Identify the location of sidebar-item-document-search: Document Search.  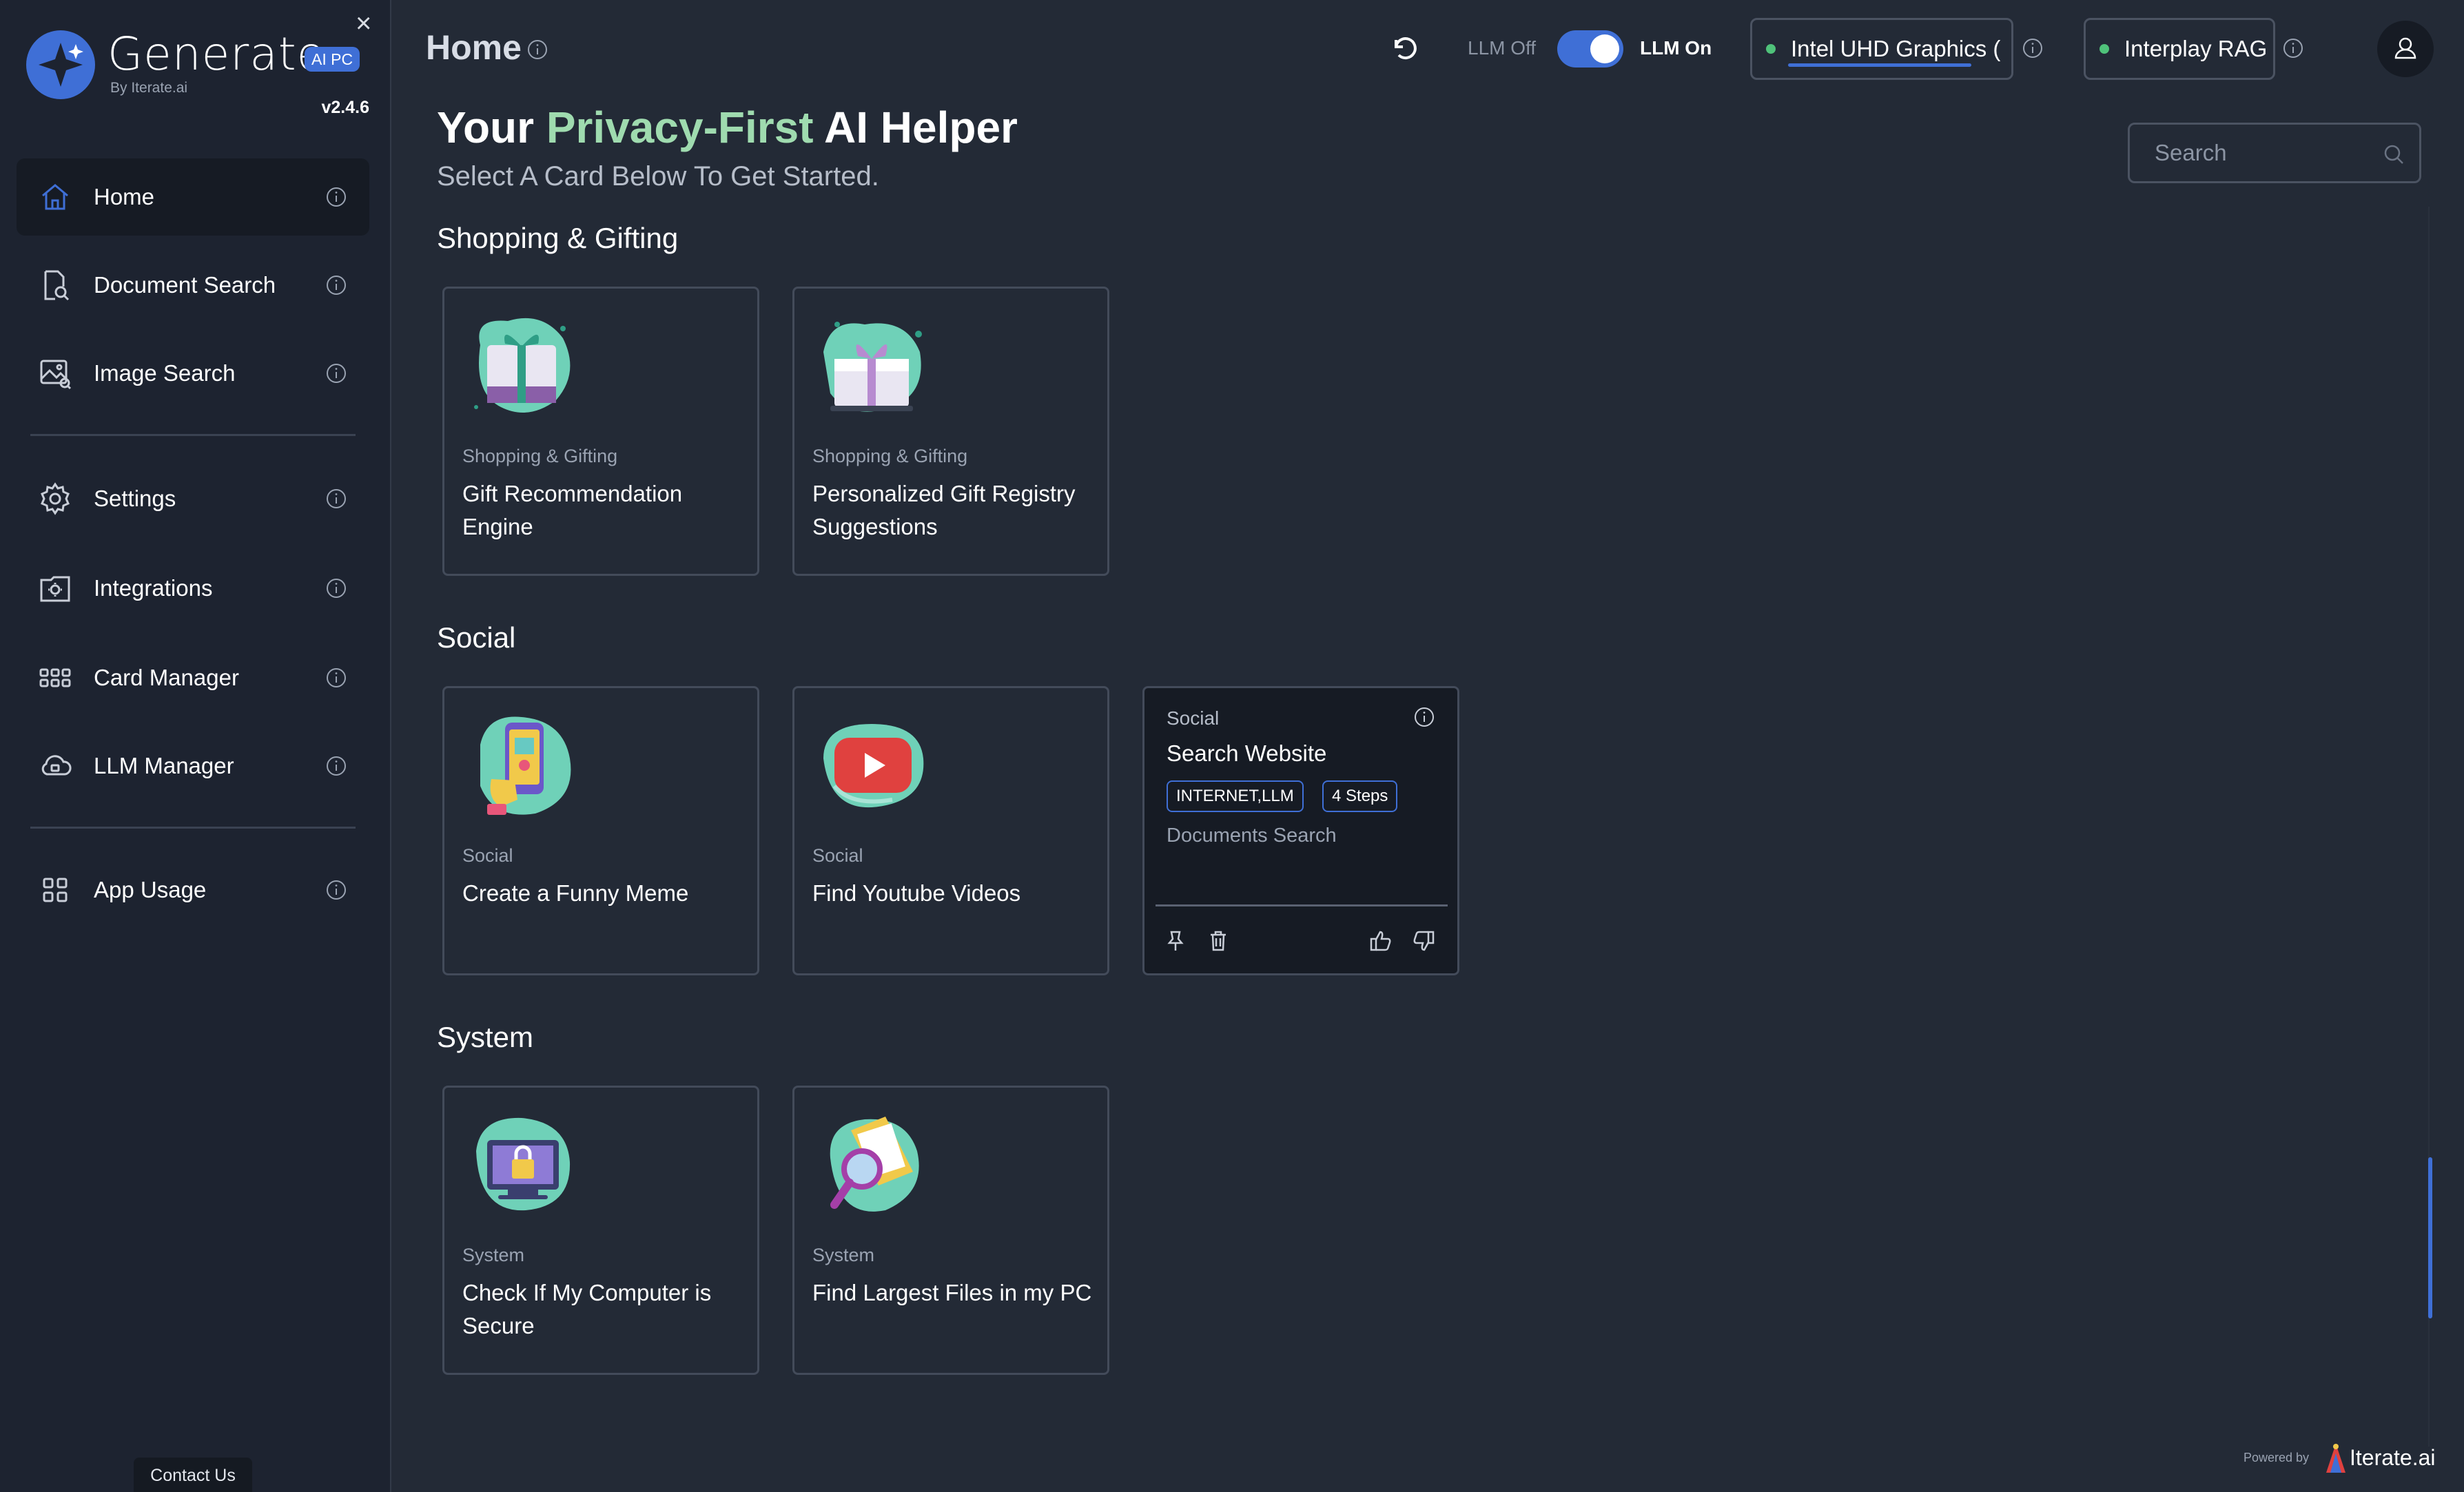
(193, 285).